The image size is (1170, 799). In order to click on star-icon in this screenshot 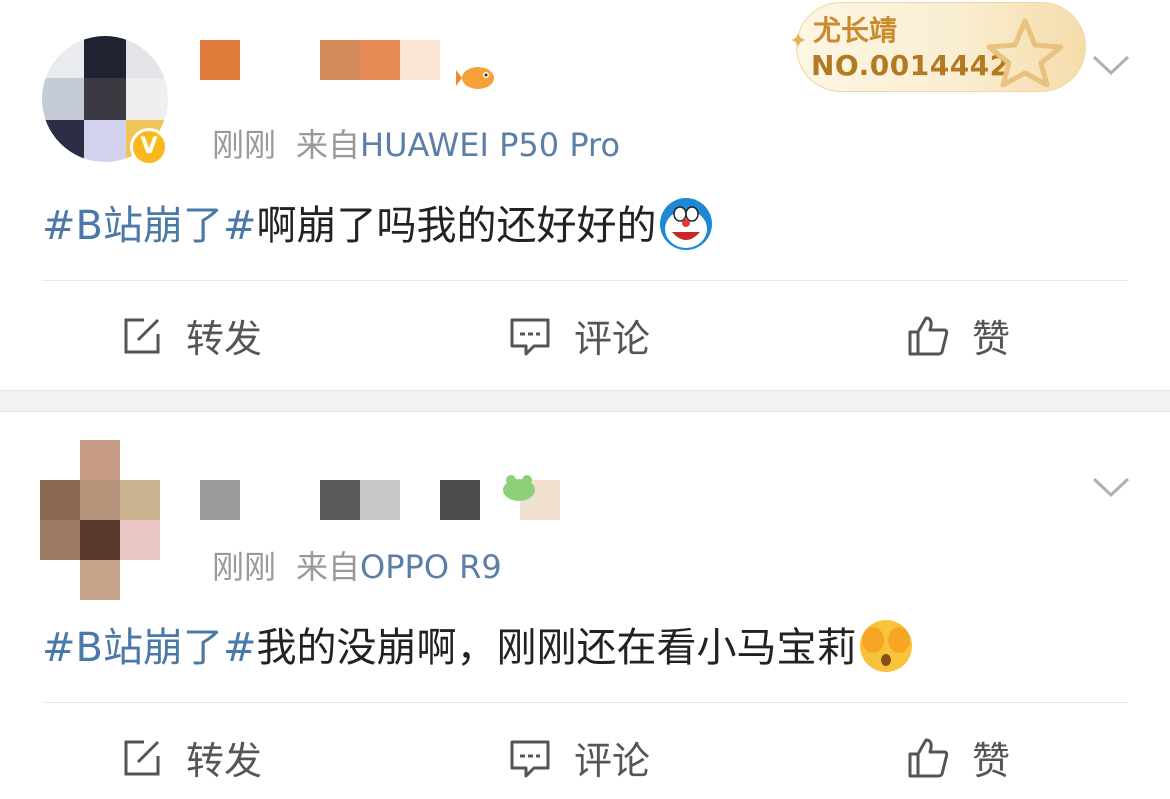, I will do `click(1025, 52)`.